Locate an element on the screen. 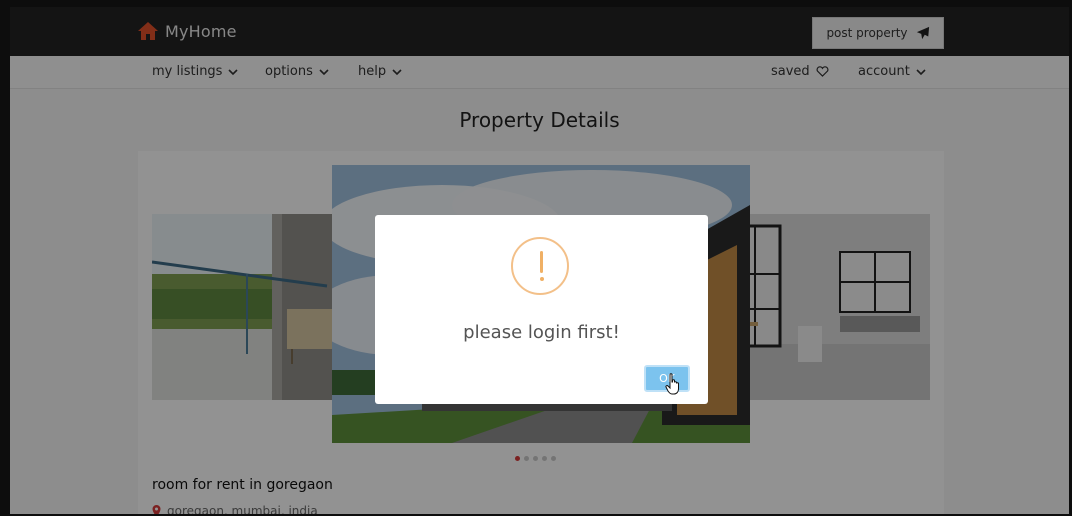 Image resolution: width=1072 pixels, height=516 pixels. hand-pointer-icon is located at coordinates (672, 384).